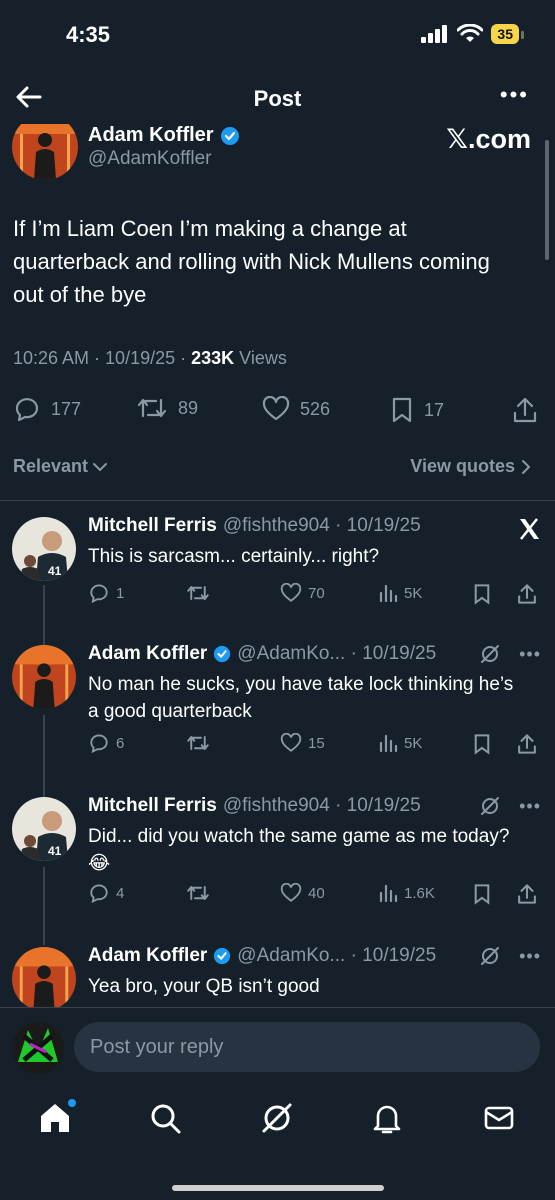 The height and width of the screenshot is (1200, 555). What do you see at coordinates (45, 152) in the screenshot?
I see `author-avatar` at bounding box center [45, 152].